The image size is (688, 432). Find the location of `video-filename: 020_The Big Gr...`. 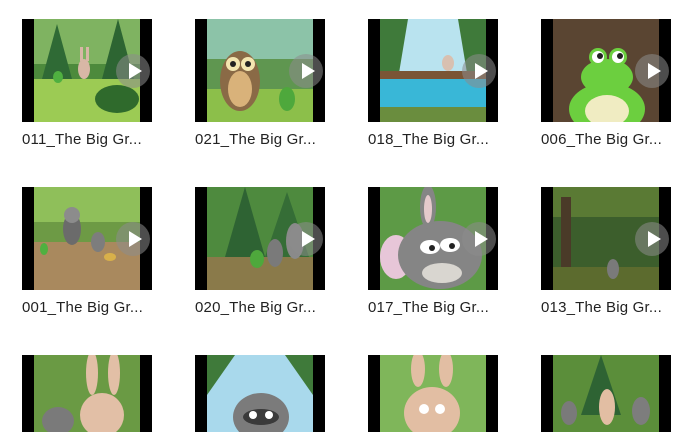

video-filename: 020_The Big Gr... is located at coordinates (275, 307).